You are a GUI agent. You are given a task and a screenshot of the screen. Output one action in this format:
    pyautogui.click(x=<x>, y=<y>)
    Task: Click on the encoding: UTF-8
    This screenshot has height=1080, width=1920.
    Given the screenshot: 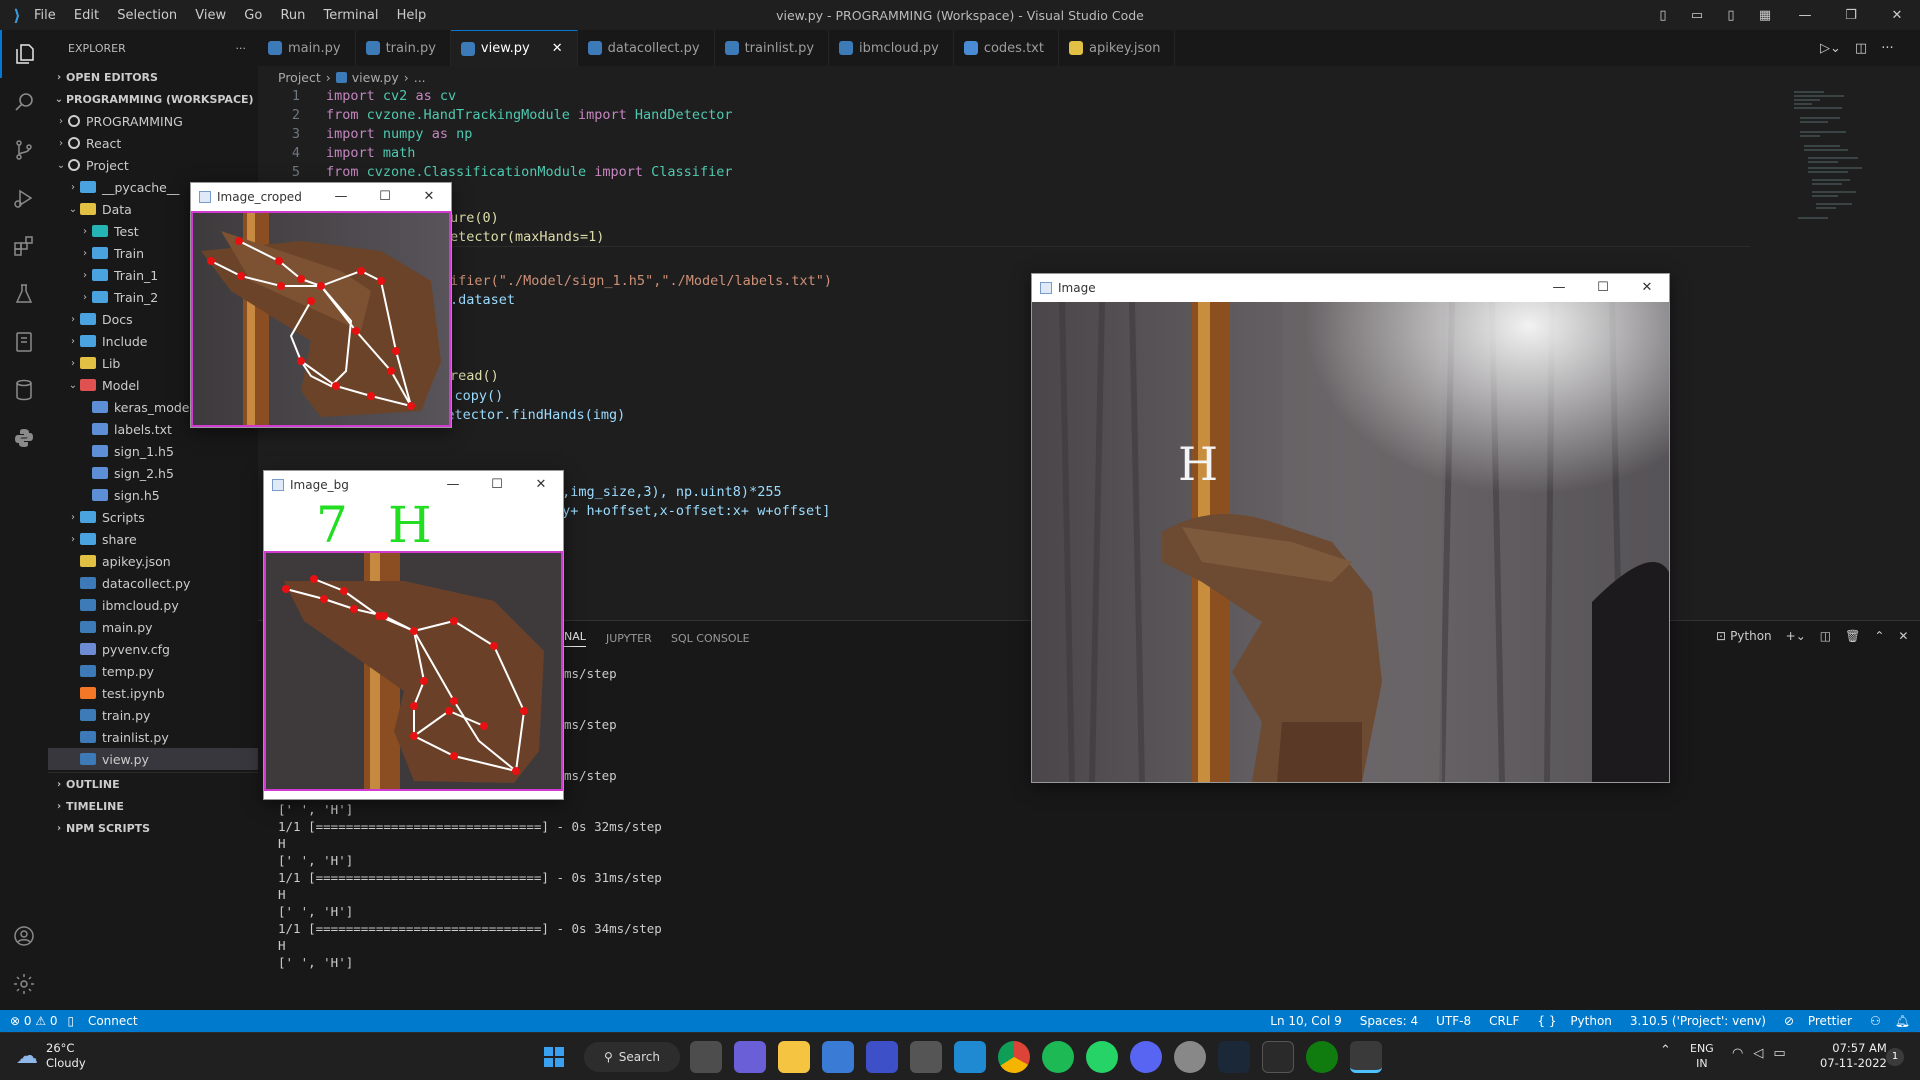 What is the action you would take?
    pyautogui.click(x=1453, y=1021)
    